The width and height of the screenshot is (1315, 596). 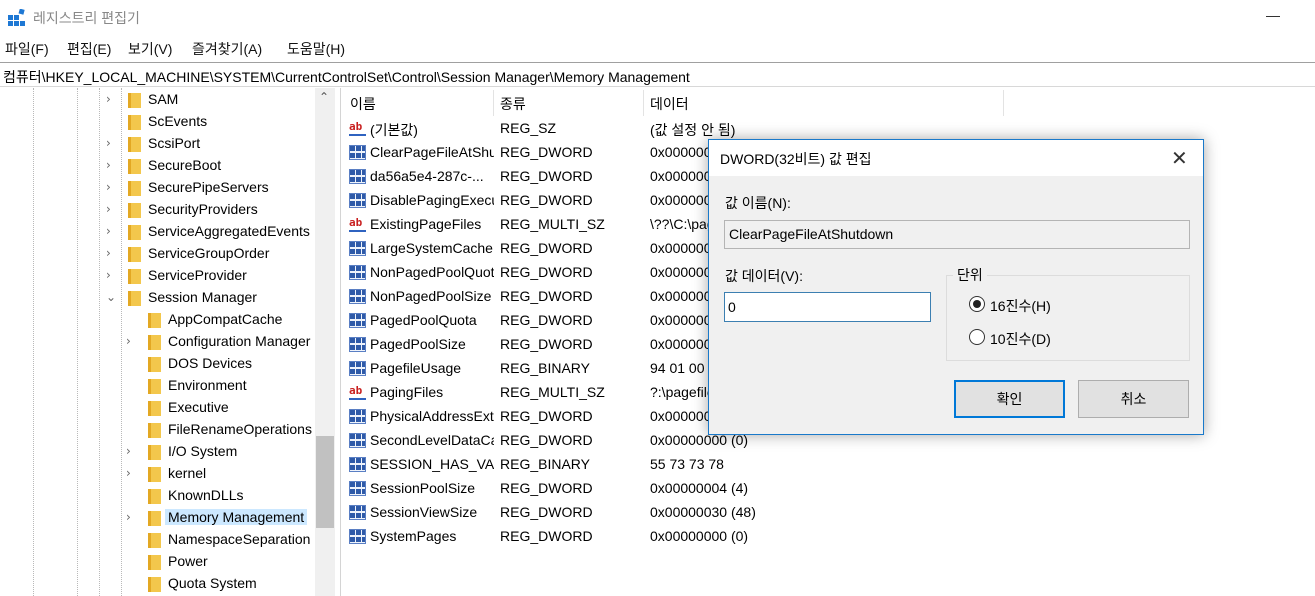 I want to click on value-name: NonPagedPoolQuota, so click(x=432, y=272).